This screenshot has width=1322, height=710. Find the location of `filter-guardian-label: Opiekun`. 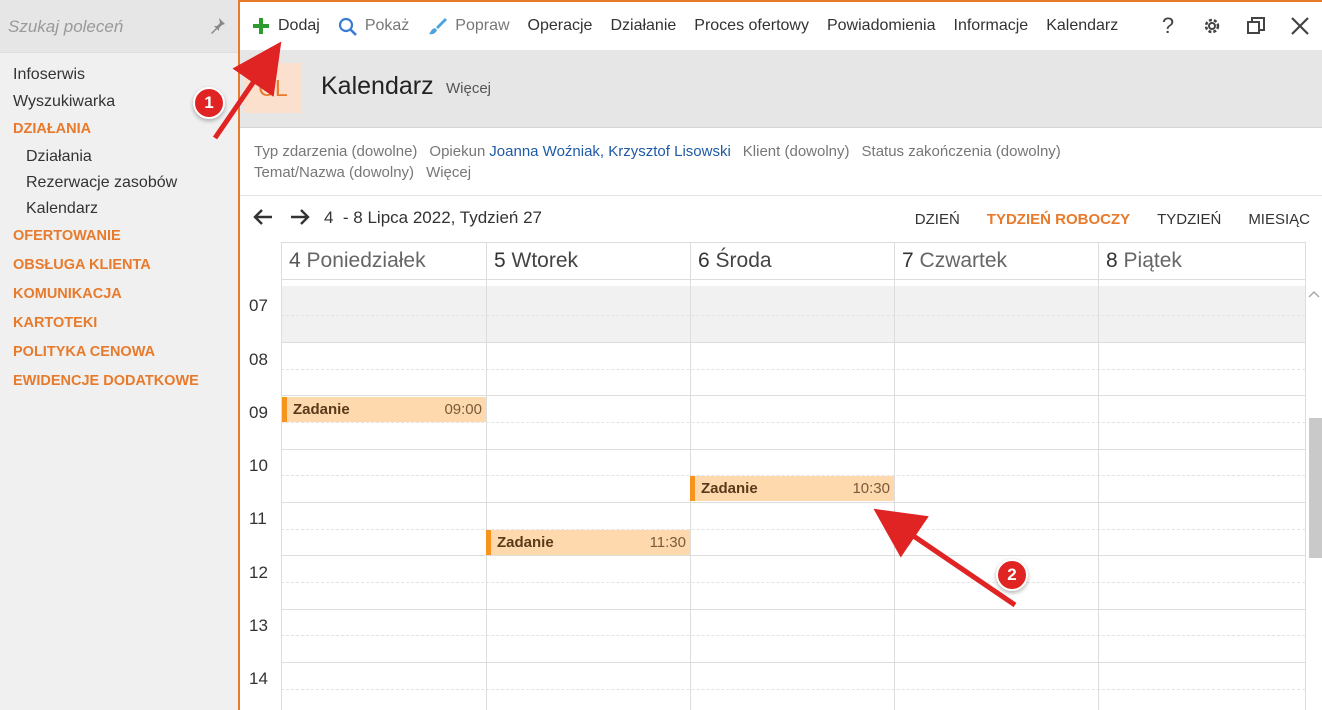

filter-guardian-label: Opiekun is located at coordinates (457, 151).